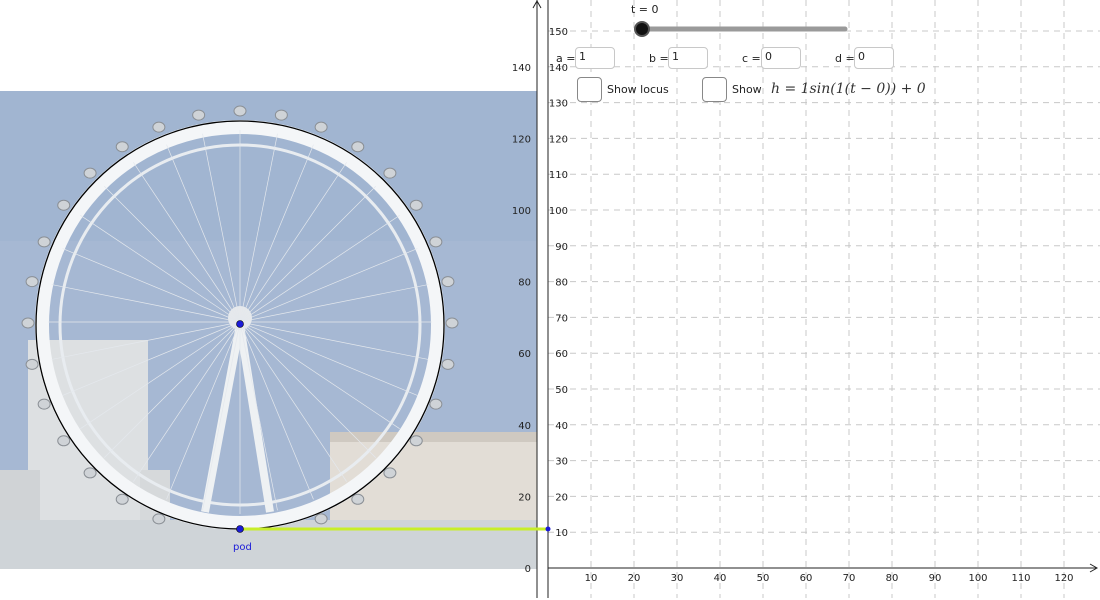 The width and height of the screenshot is (1100, 600). I want to click on pod-point, so click(240, 529).